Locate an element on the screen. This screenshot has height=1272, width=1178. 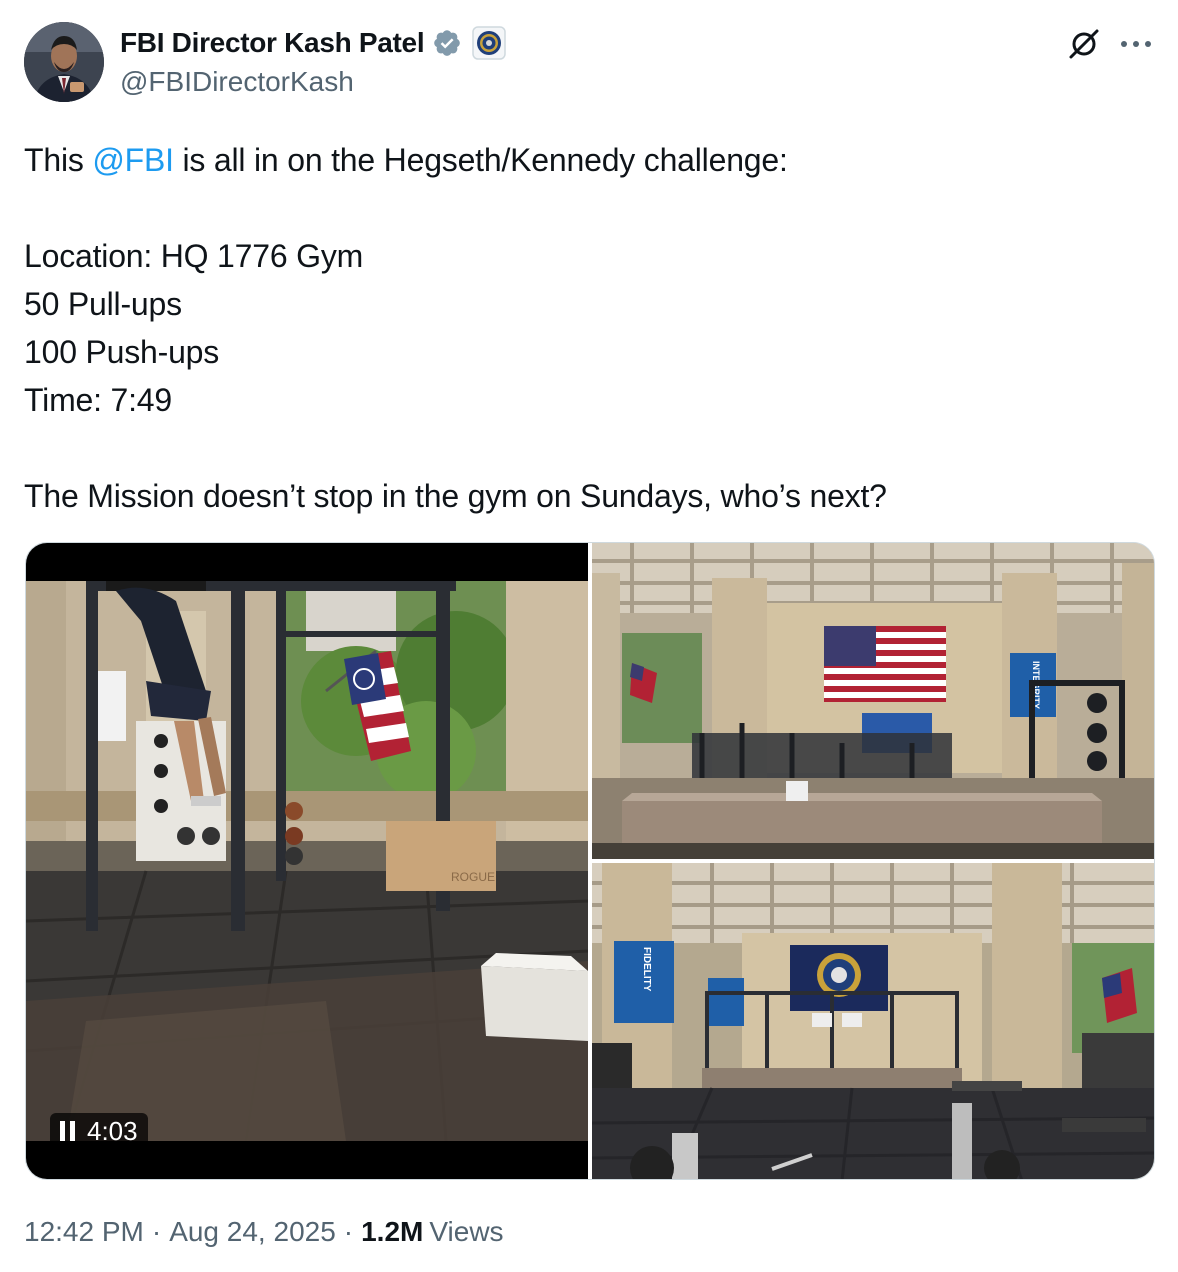
more-options-button is located at coordinates (1136, 44).